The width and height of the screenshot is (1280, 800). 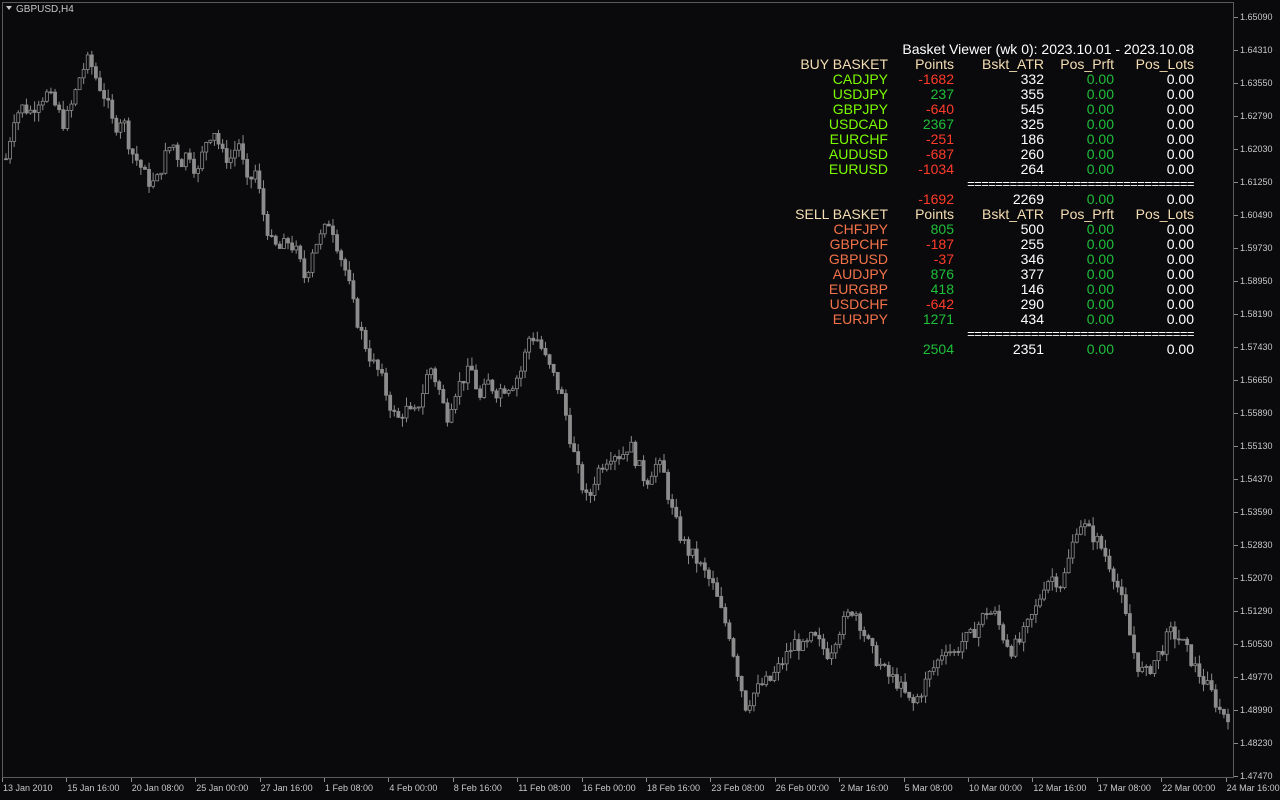 What do you see at coordinates (1256, 50) in the screenshot?
I see `price-label: 1.64310` at bounding box center [1256, 50].